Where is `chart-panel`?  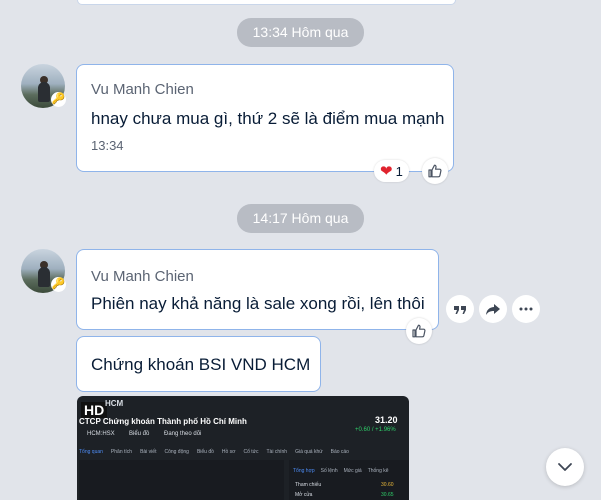 chart-panel is located at coordinates (181, 480).